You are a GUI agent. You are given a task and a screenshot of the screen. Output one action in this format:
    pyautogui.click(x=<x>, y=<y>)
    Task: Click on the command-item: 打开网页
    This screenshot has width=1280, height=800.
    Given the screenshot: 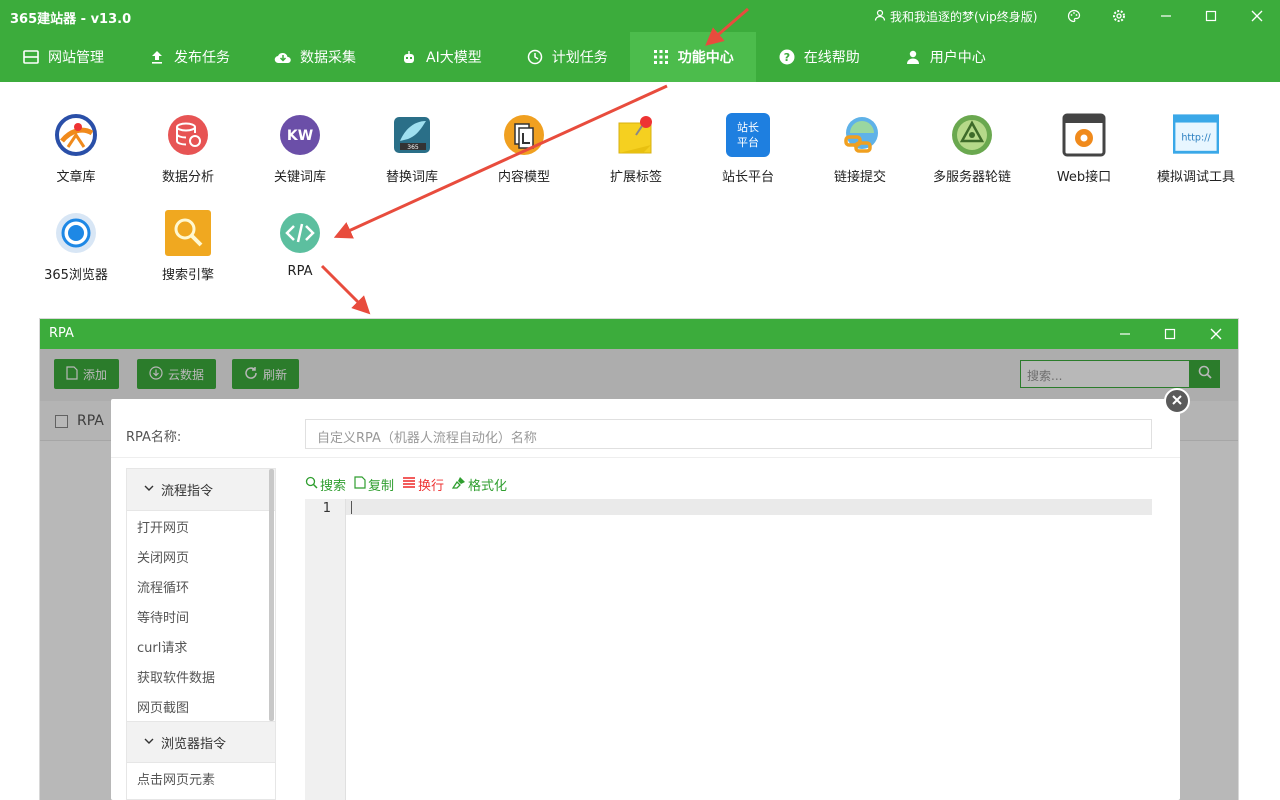 What is the action you would take?
    pyautogui.click(x=201, y=526)
    